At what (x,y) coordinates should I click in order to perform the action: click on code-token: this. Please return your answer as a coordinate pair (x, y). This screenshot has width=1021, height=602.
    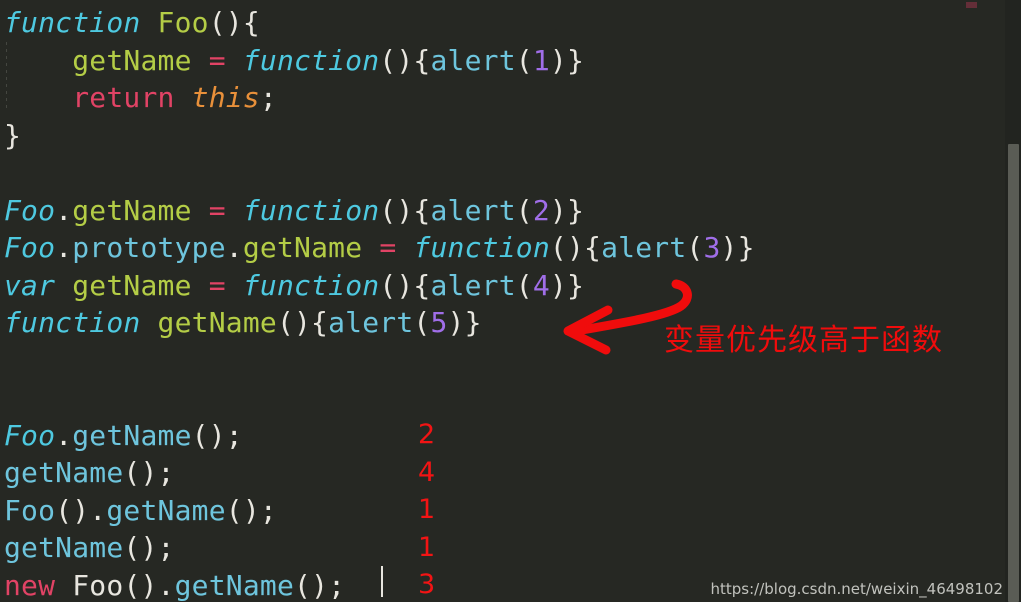
    Looking at the image, I should click on (225, 97).